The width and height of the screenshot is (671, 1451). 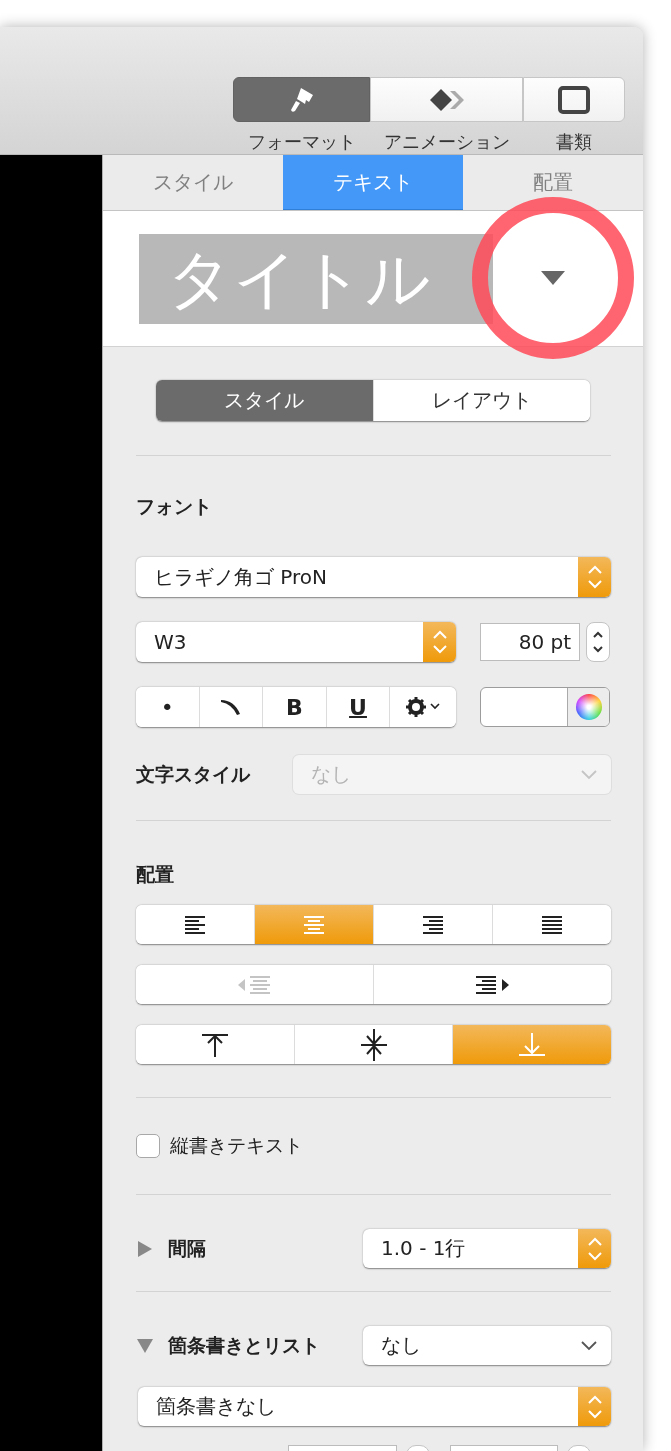 What do you see at coordinates (487, 1248) in the screenshot?
I see `spacing-popup: 1.0 - 1行` at bounding box center [487, 1248].